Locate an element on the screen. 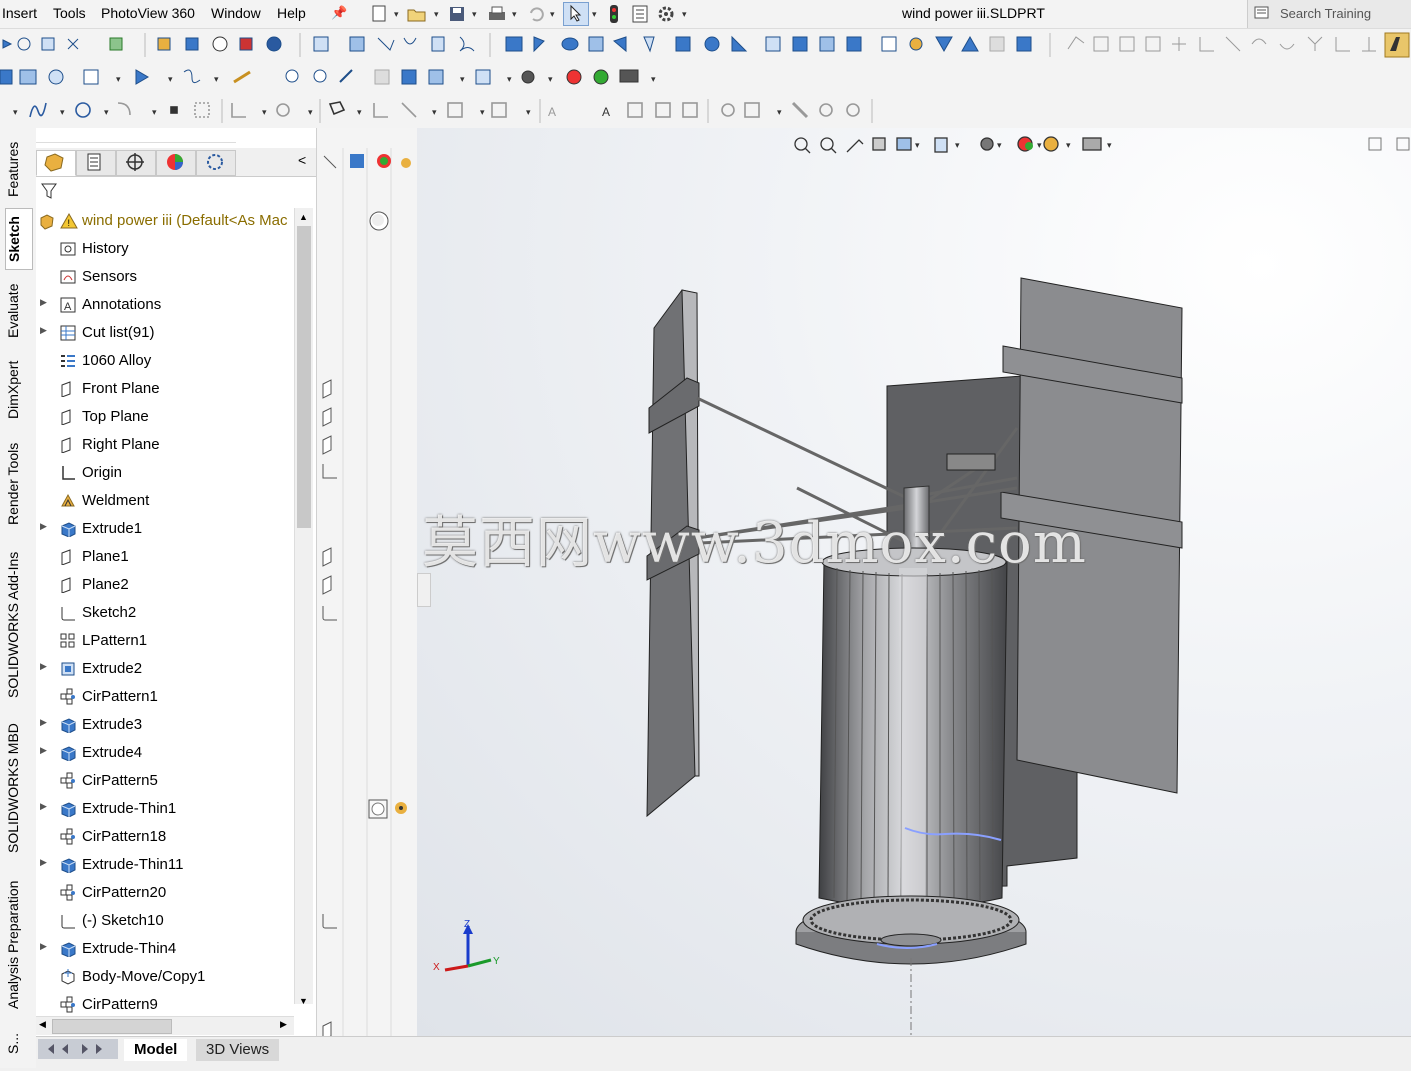  hscroll-thumb is located at coordinates (112, 1026).